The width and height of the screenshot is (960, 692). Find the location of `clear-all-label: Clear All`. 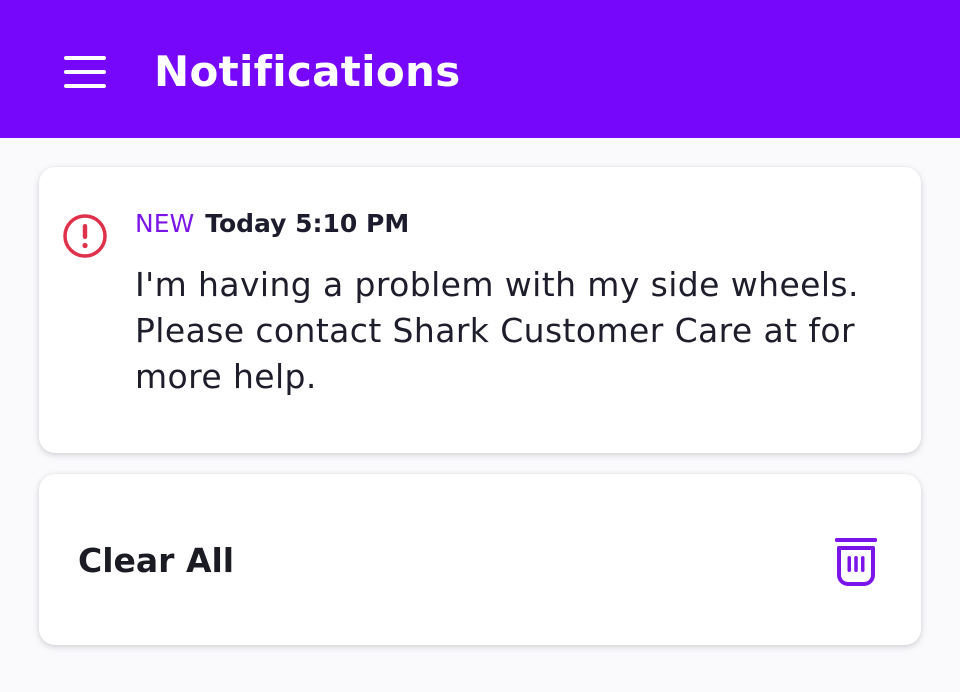

clear-all-label: Clear All is located at coordinates (156, 561).